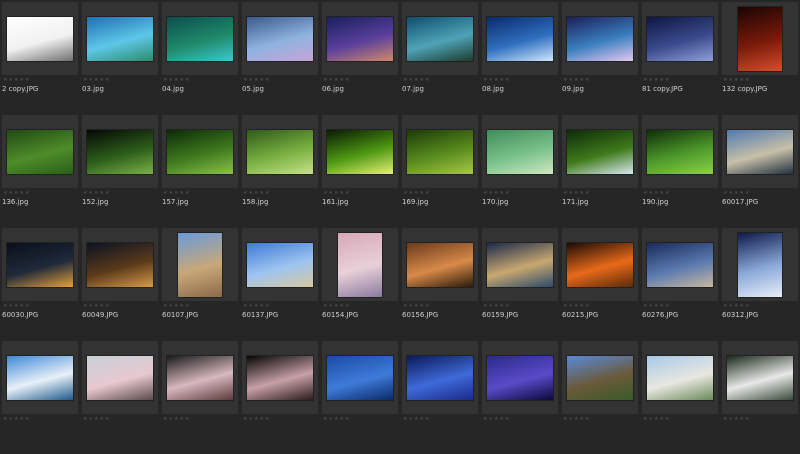 The width and height of the screenshot is (800, 454). I want to click on thumbnail-cell: ★★★★★ 152.jpg, so click(120, 171).